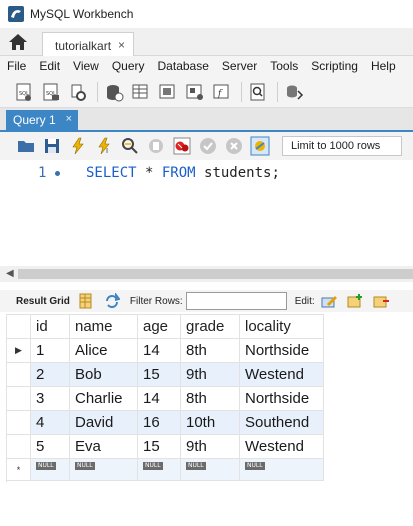  Describe the element at coordinates (222, 92) in the screenshot. I see `create-function-icon: f` at that location.